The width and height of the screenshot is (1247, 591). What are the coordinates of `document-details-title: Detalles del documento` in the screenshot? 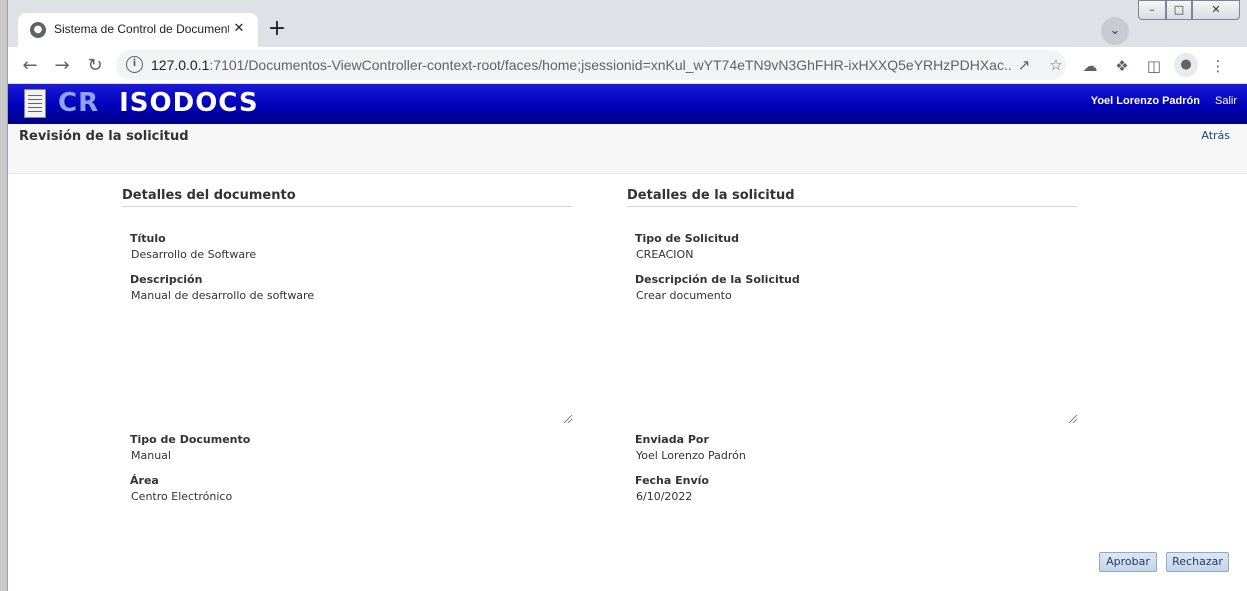 It's located at (347, 197).